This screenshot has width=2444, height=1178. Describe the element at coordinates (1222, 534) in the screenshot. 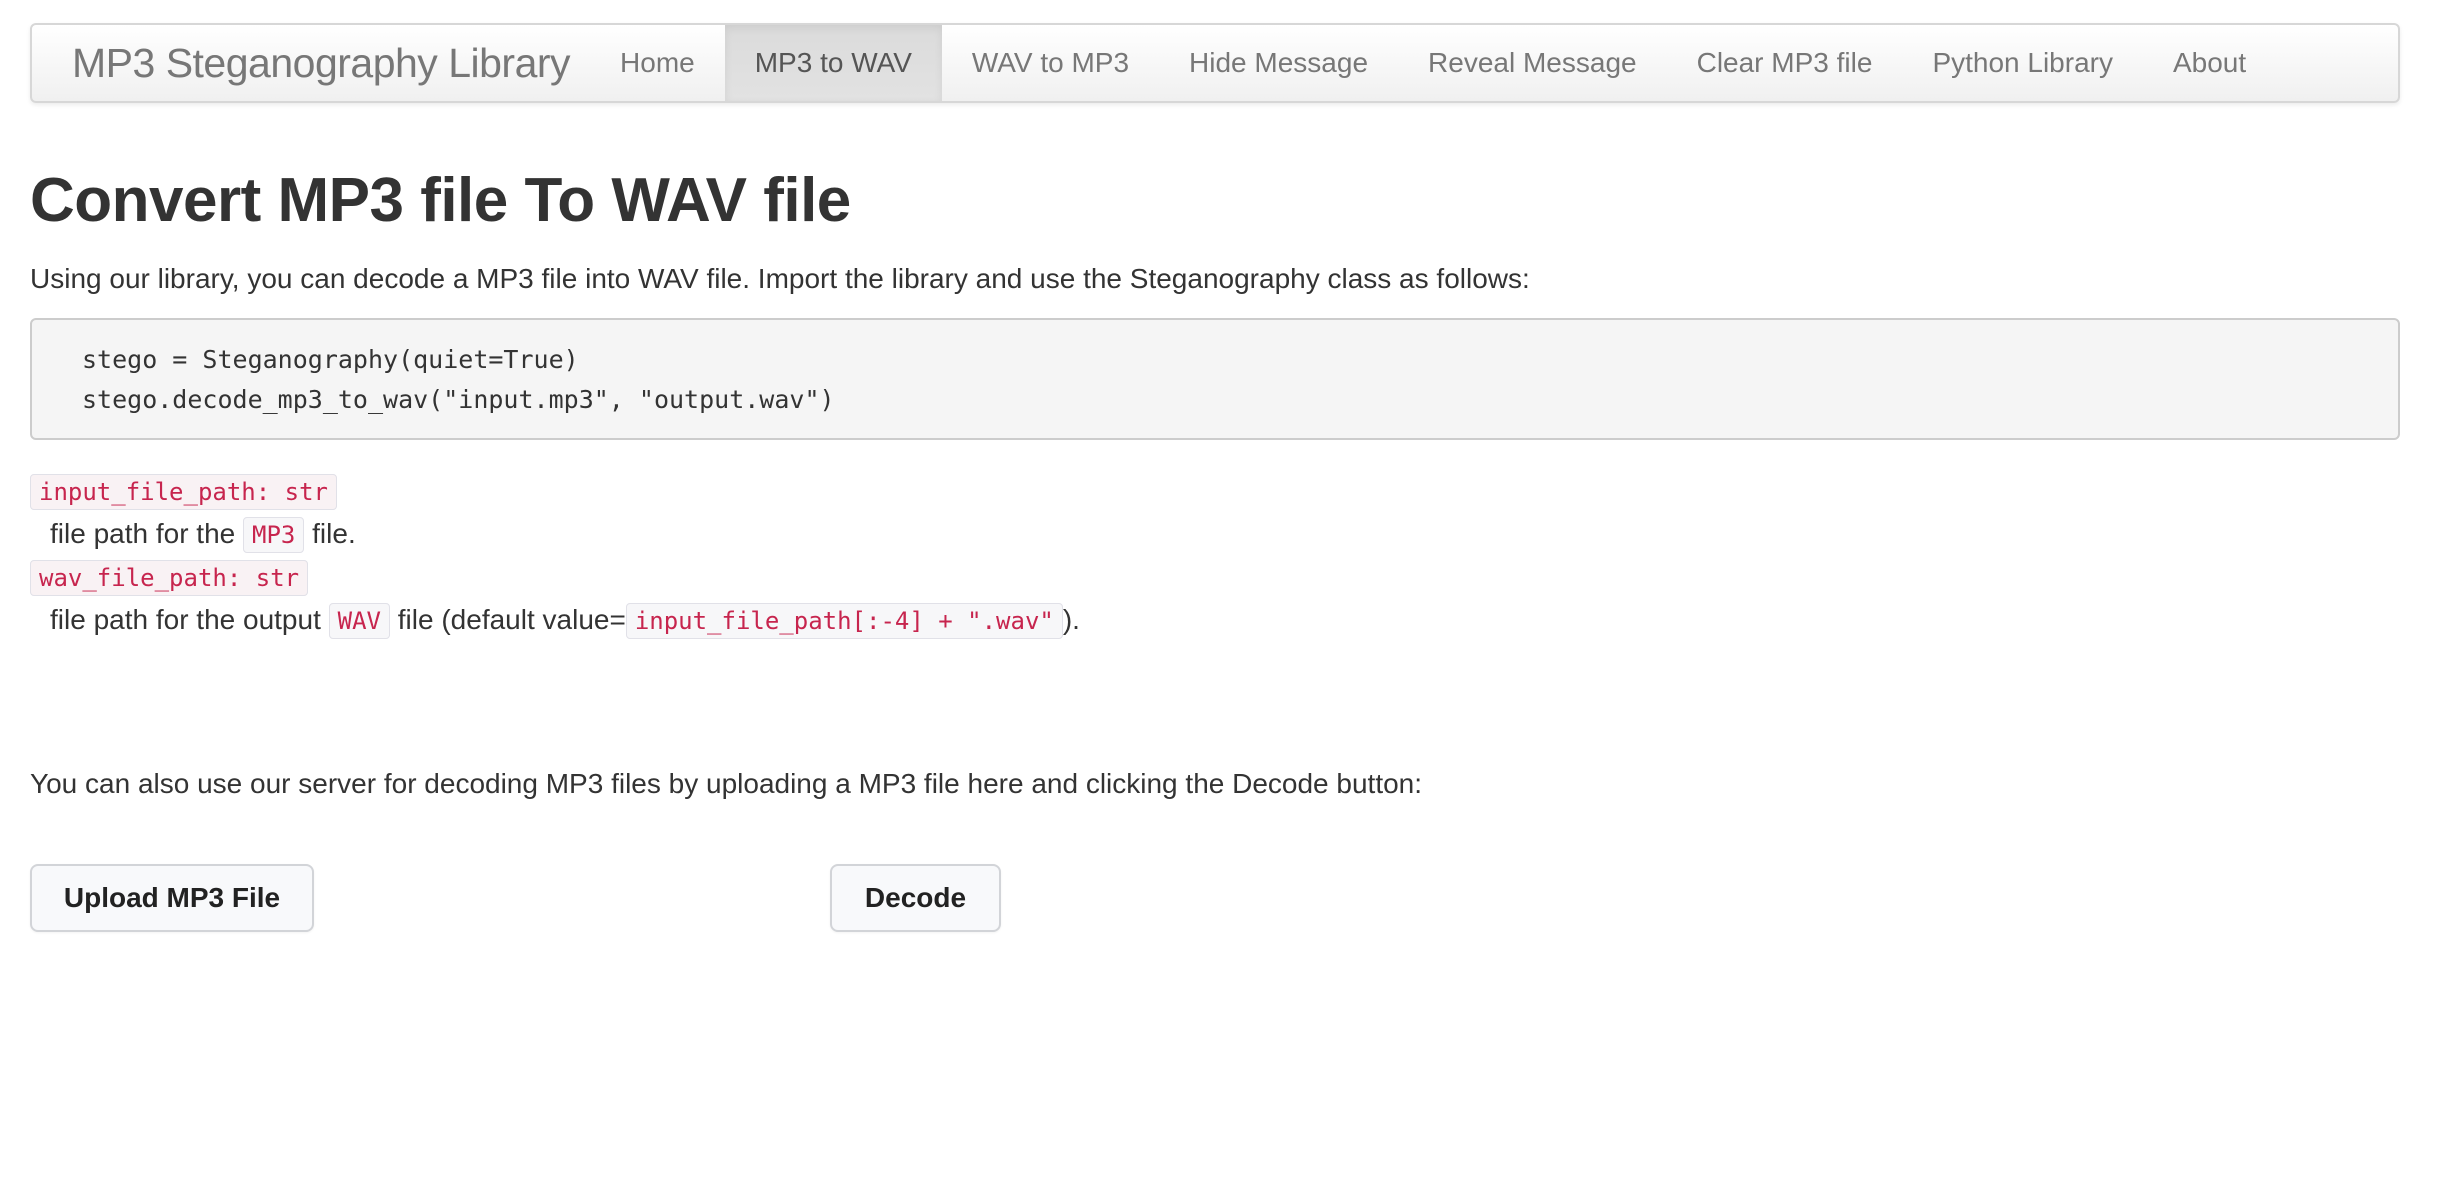

I see `param-description: file path for the MP3 file.` at that location.